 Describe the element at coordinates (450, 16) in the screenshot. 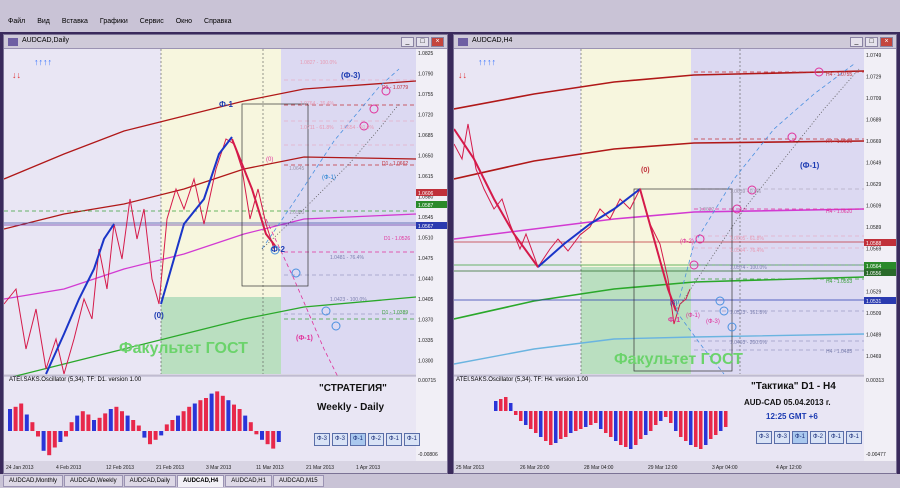

I see `menu-bar: Файл Вид Вставка Графики Сервис Окно Справка` at that location.